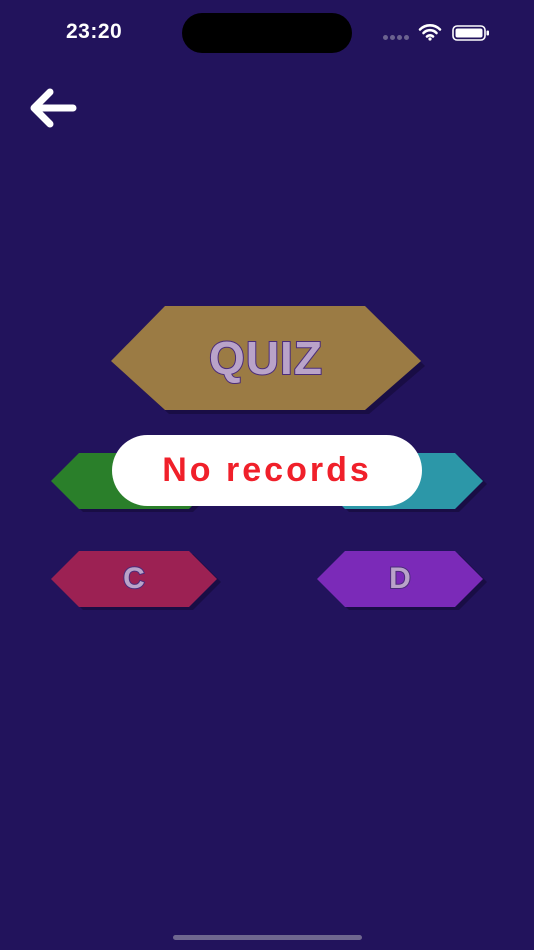 This screenshot has width=534, height=950. Describe the element at coordinates (267, 33) in the screenshot. I see `dynamic-island` at that location.